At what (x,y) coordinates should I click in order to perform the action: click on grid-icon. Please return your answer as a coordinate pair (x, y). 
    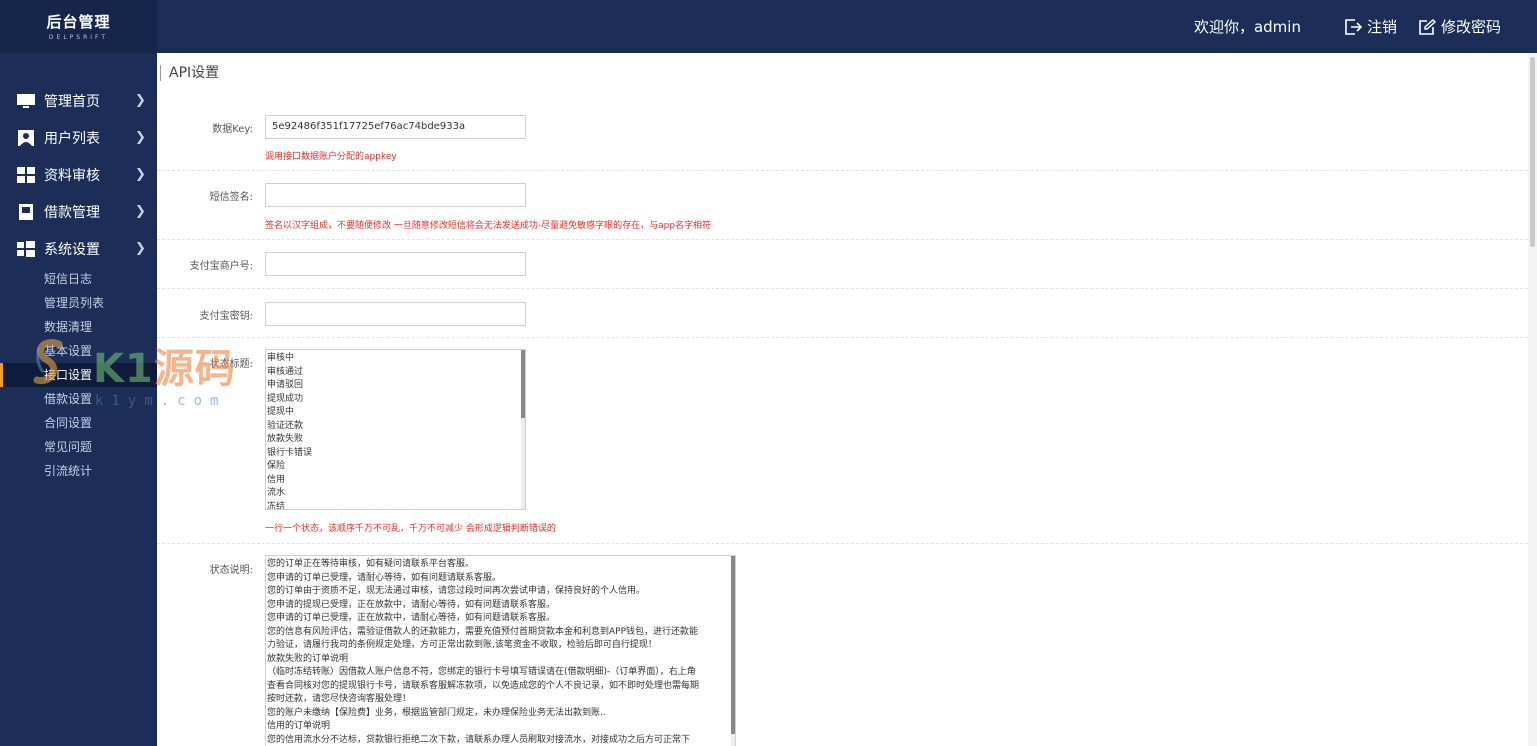
    Looking at the image, I should click on (26, 174).